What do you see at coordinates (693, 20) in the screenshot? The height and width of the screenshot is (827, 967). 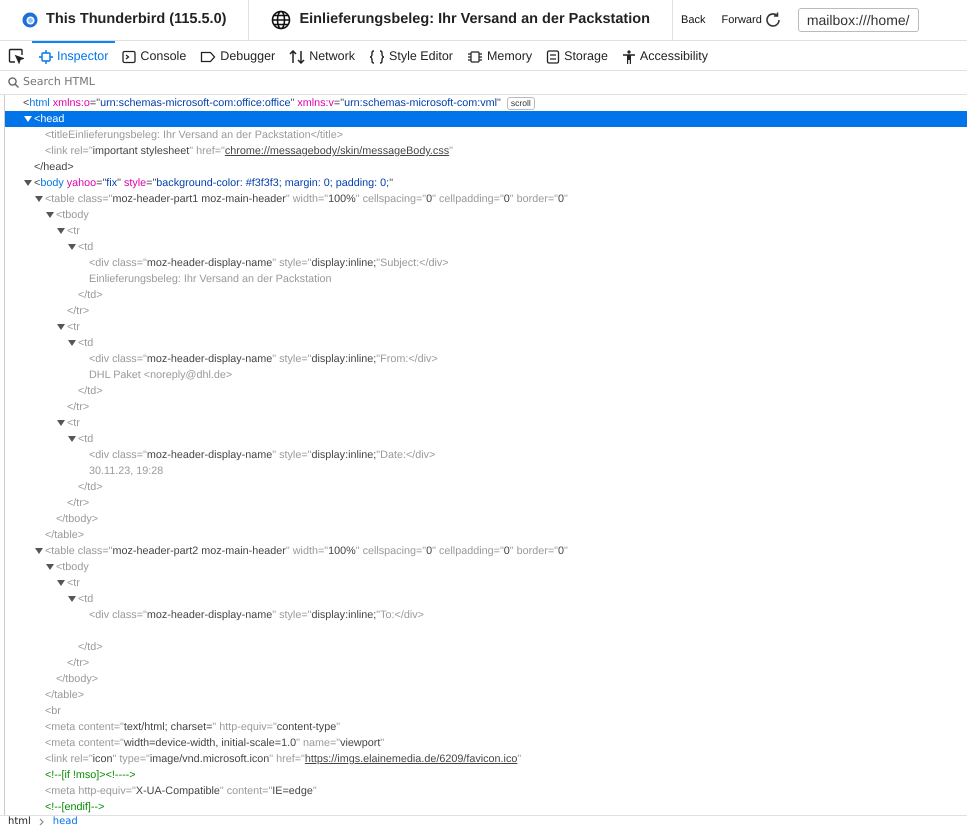 I see `back-button: Back` at bounding box center [693, 20].